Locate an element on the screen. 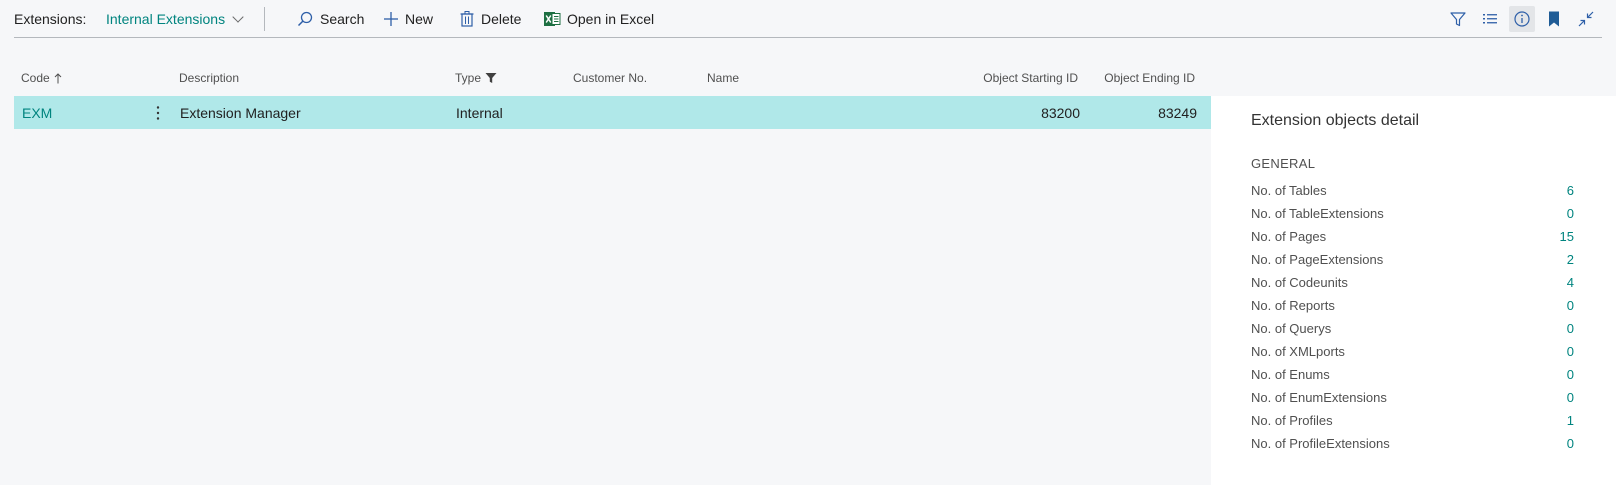  column-header-description: Description is located at coordinates (209, 78).